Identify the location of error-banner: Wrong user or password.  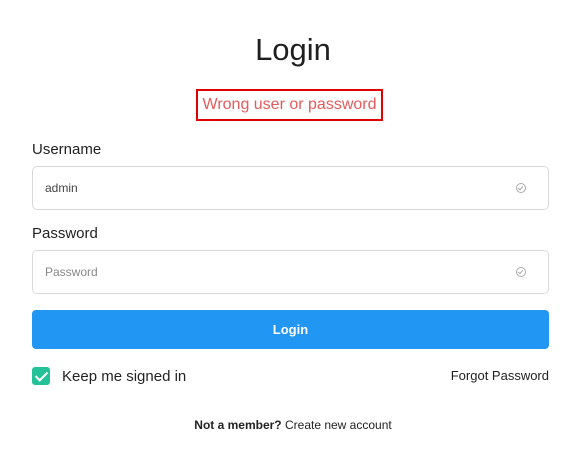
(289, 105).